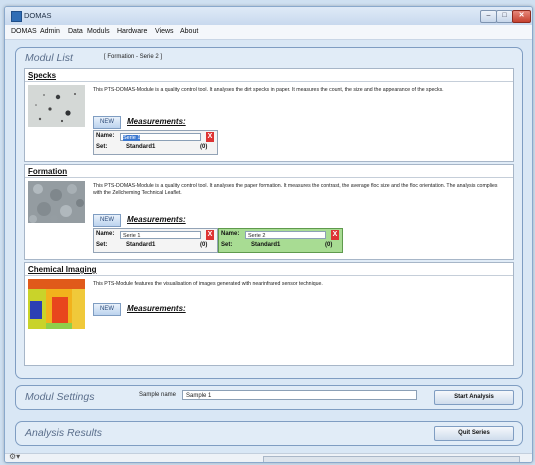  I want to click on set-name-input: Serie 2, so click(285, 235).